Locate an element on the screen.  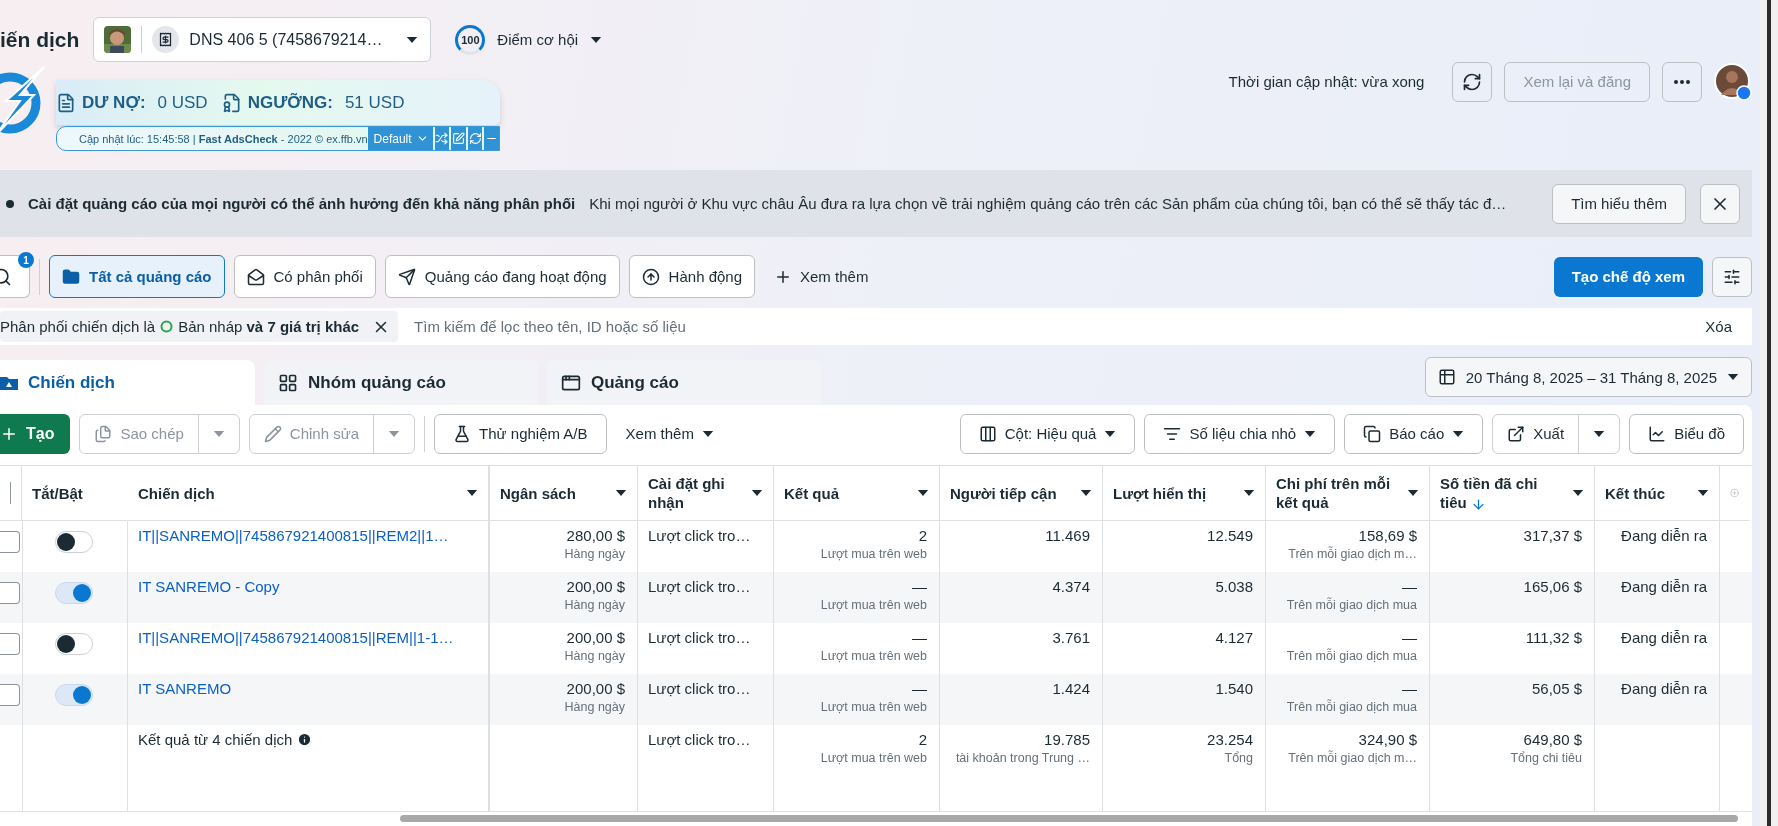
cell-value: 5.038 is located at coordinates (1234, 586).